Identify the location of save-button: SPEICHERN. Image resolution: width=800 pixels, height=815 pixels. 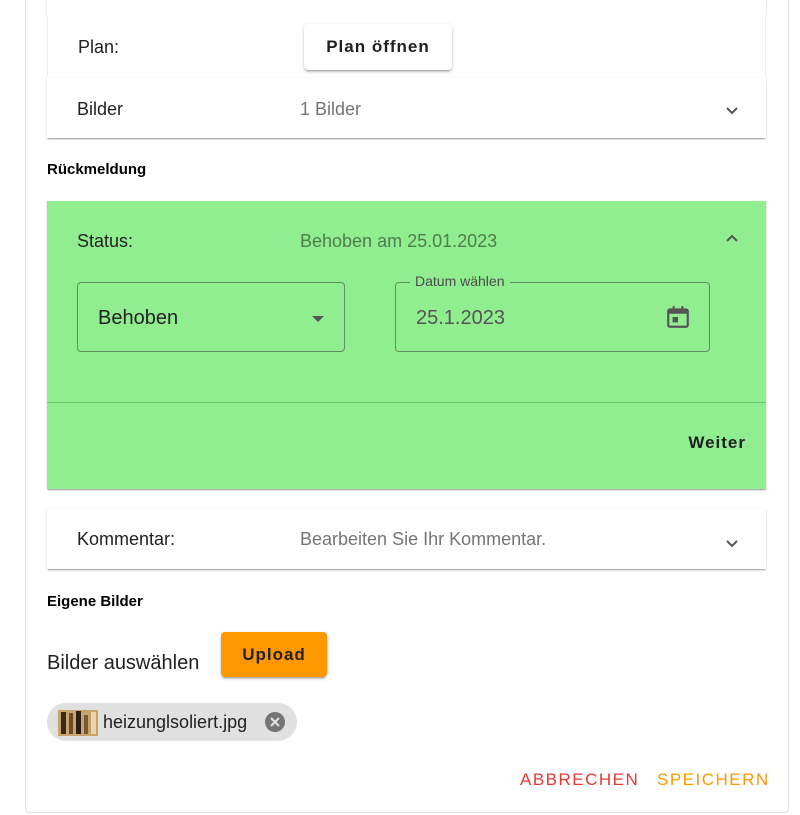
(713, 780).